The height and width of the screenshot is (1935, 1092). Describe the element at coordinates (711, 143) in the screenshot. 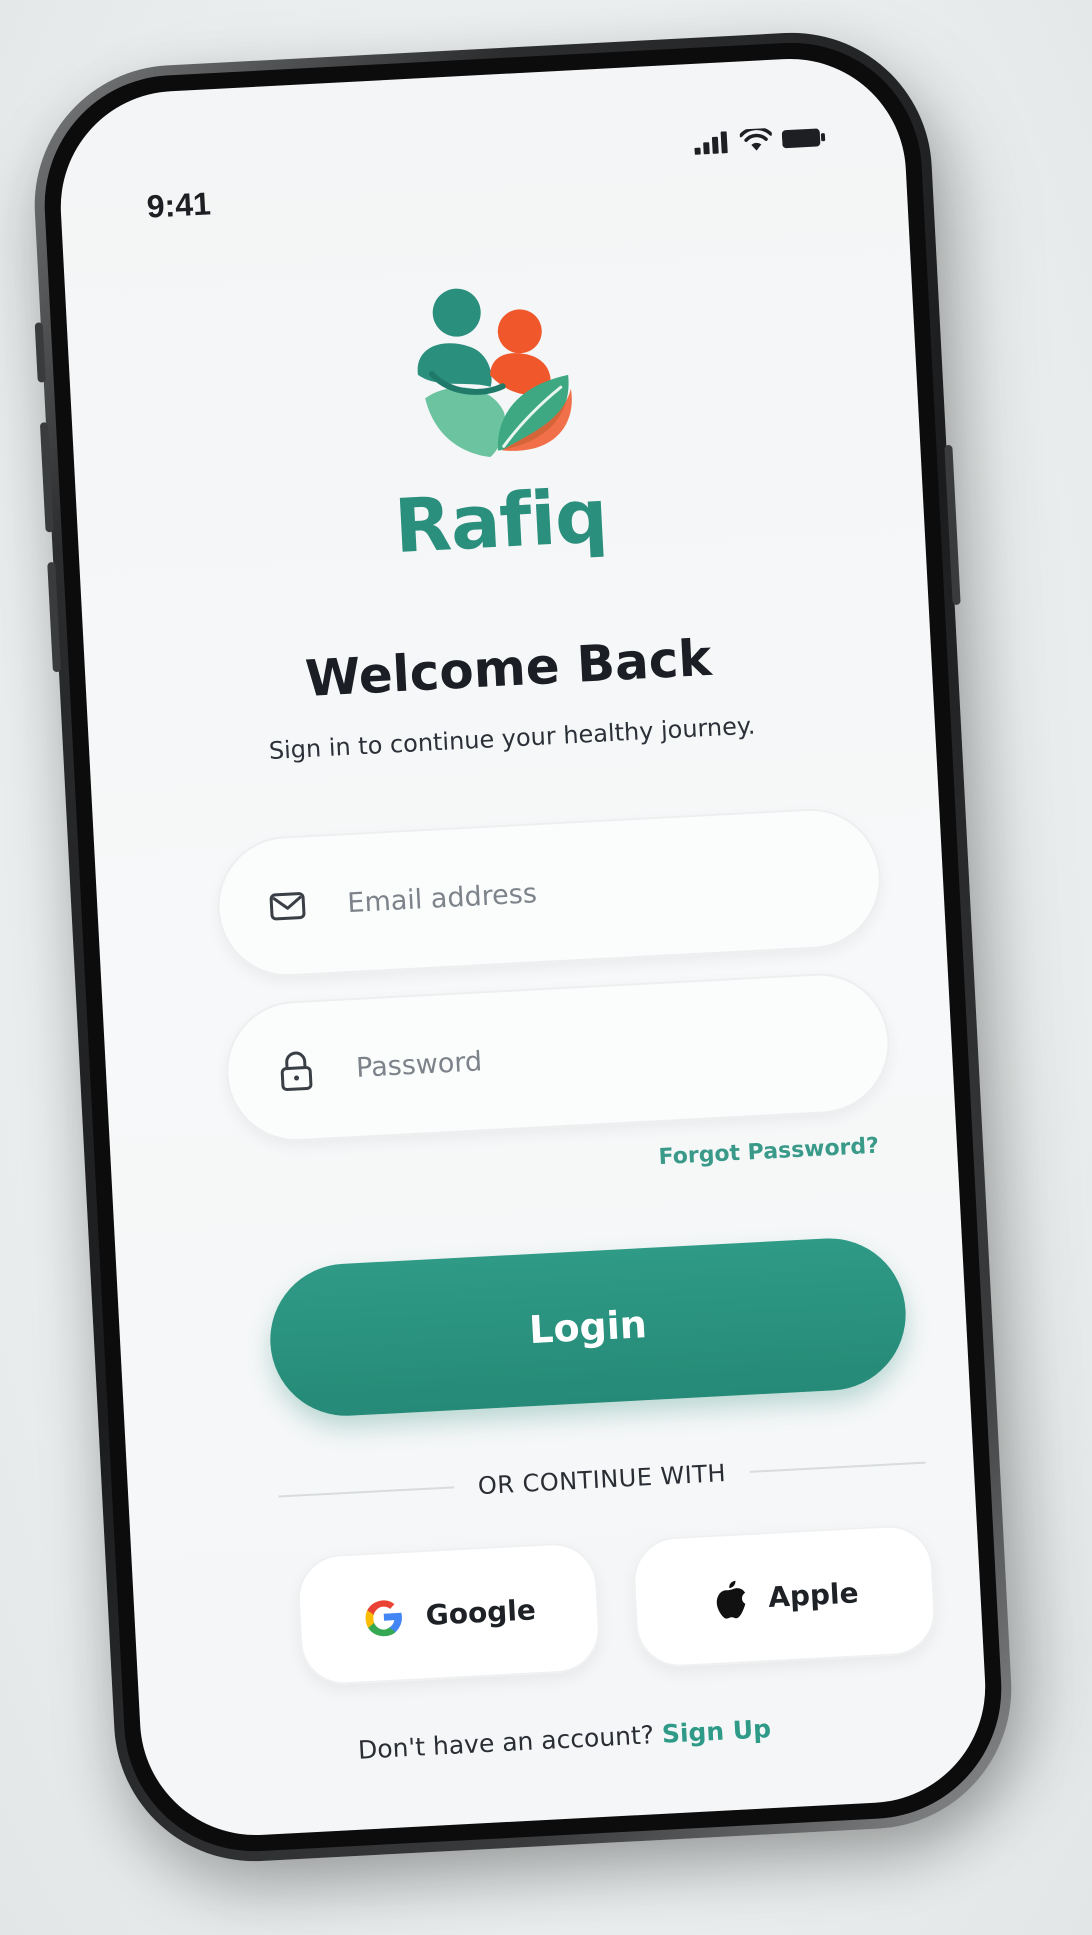

I see `signal-icon` at that location.